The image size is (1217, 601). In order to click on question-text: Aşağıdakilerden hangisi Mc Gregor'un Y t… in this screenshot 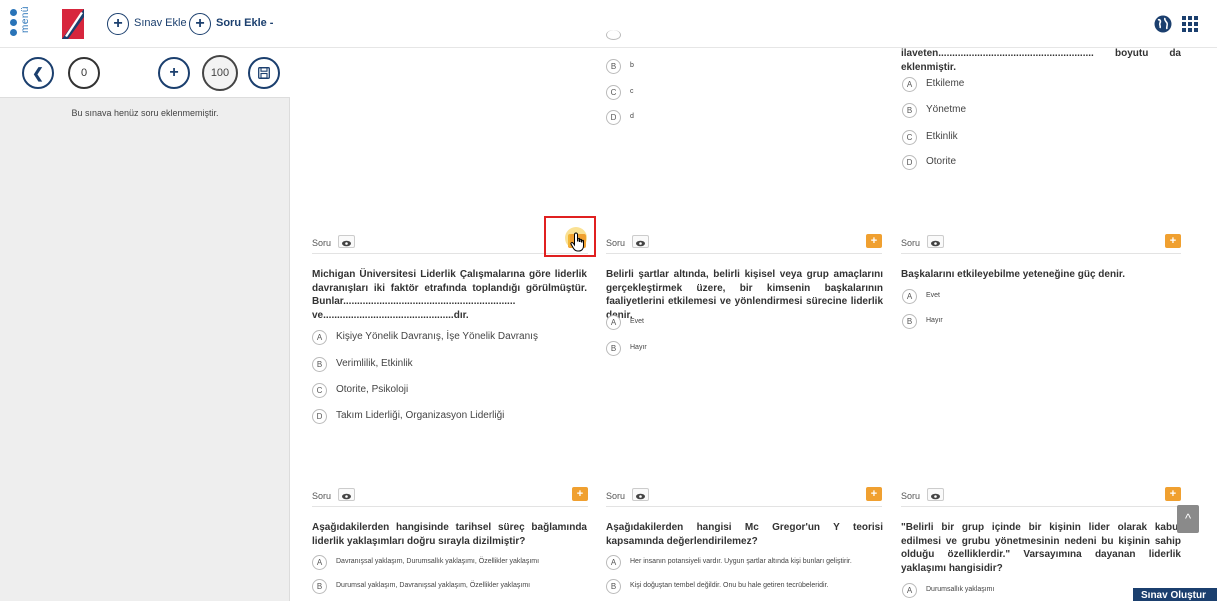, I will do `click(744, 534)`.